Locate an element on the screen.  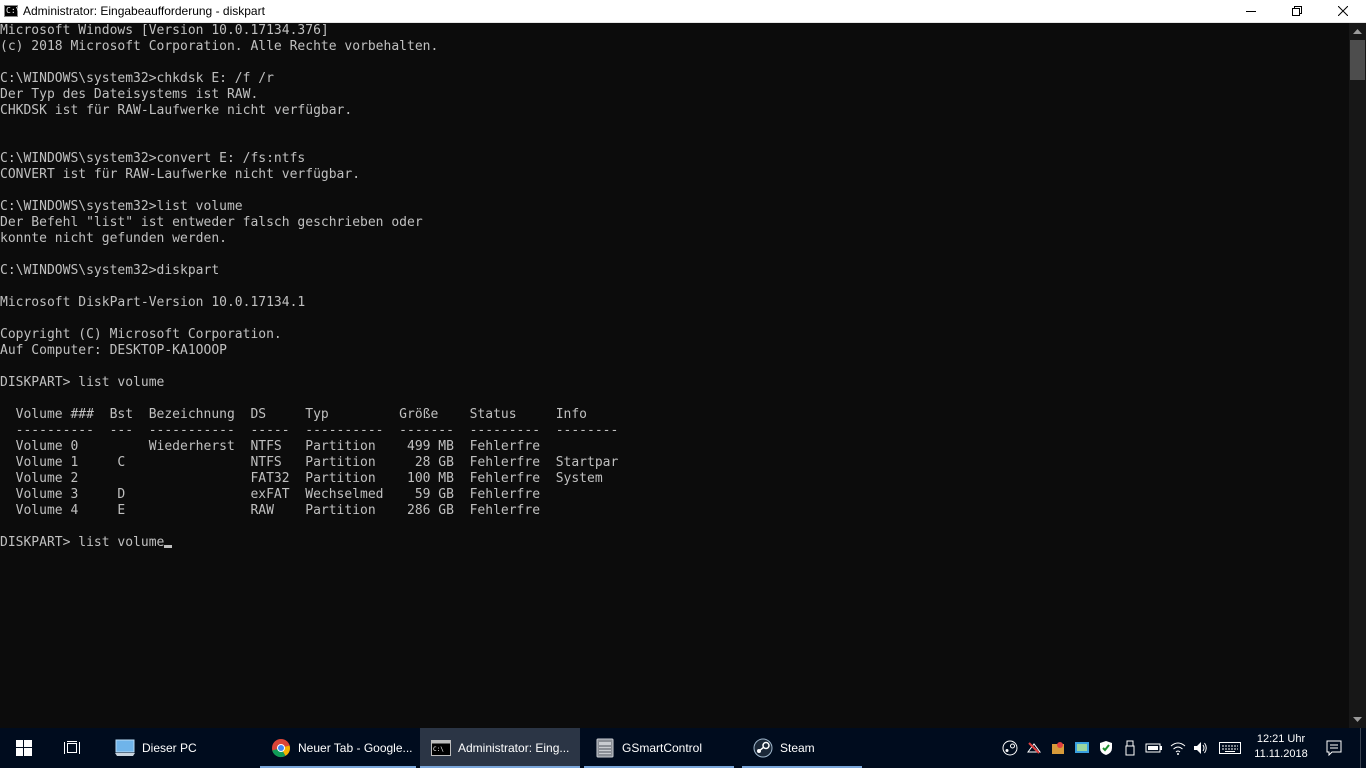
vertical-scrollbar is located at coordinates (1357, 375).